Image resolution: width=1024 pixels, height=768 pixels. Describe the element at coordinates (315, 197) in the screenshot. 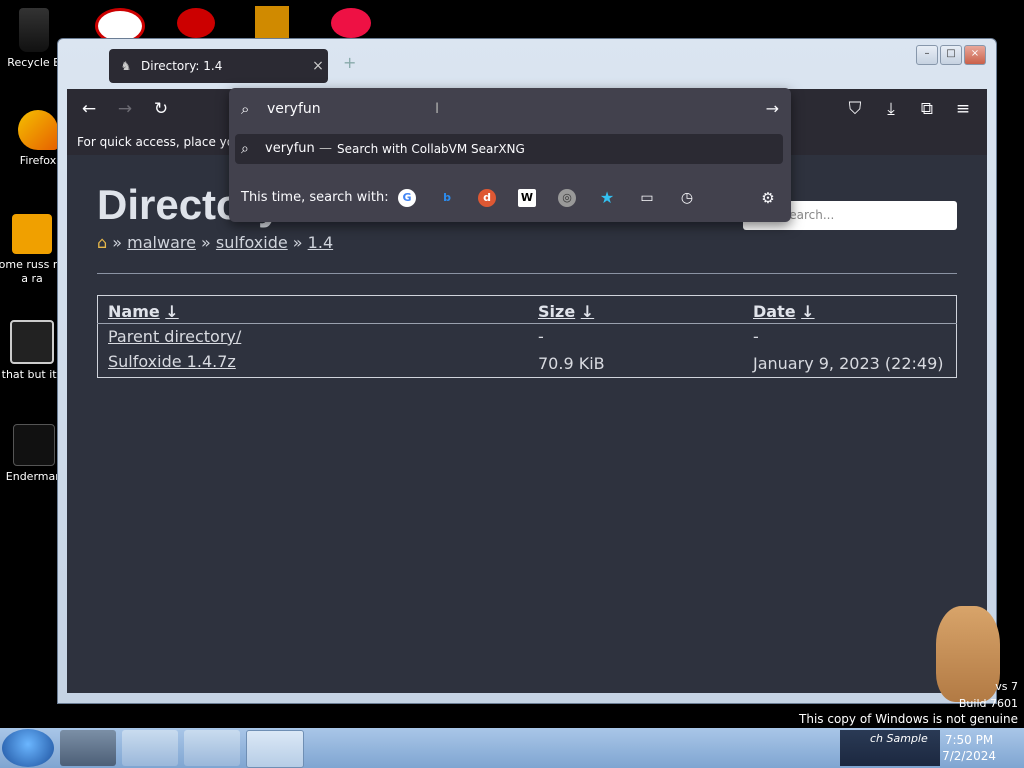

I see `this-time-label: This time, search with:` at that location.